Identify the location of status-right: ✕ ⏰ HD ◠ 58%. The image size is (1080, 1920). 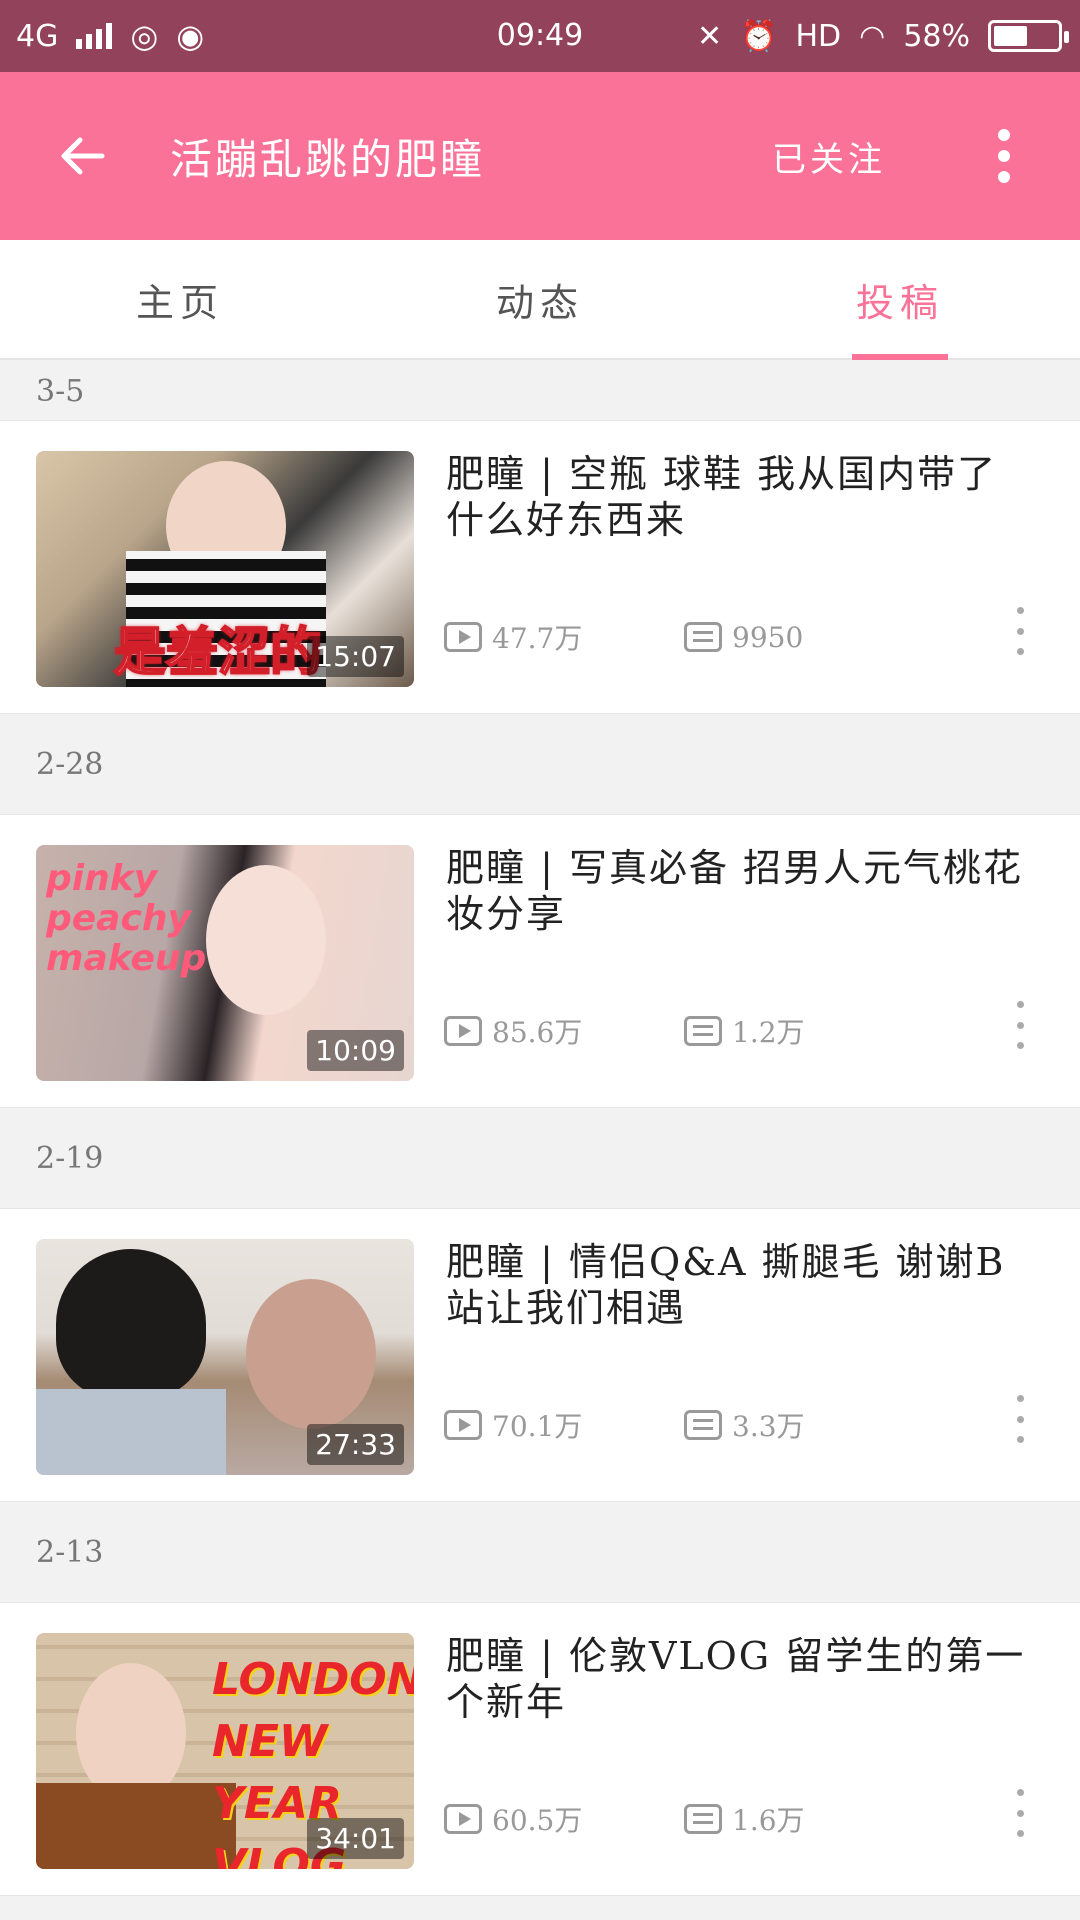
(882, 36).